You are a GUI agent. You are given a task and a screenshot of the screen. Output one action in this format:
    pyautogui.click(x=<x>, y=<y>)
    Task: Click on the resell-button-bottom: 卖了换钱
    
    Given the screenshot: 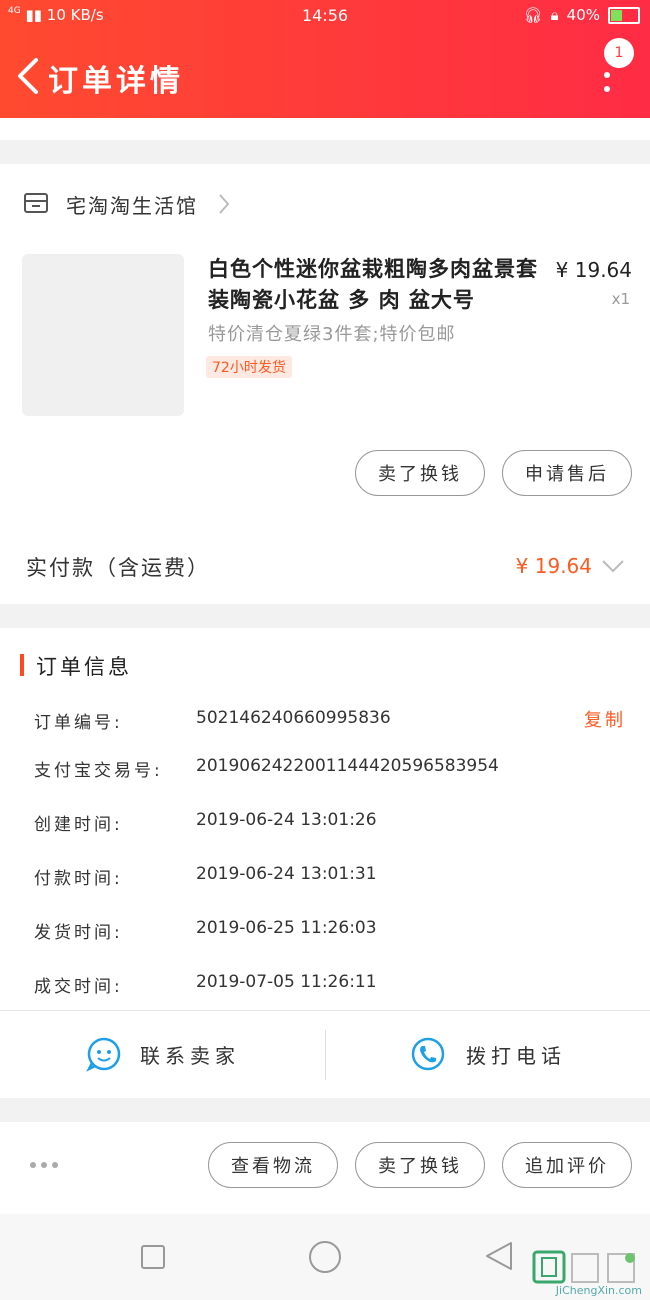 What is the action you would take?
    pyautogui.click(x=420, y=1165)
    